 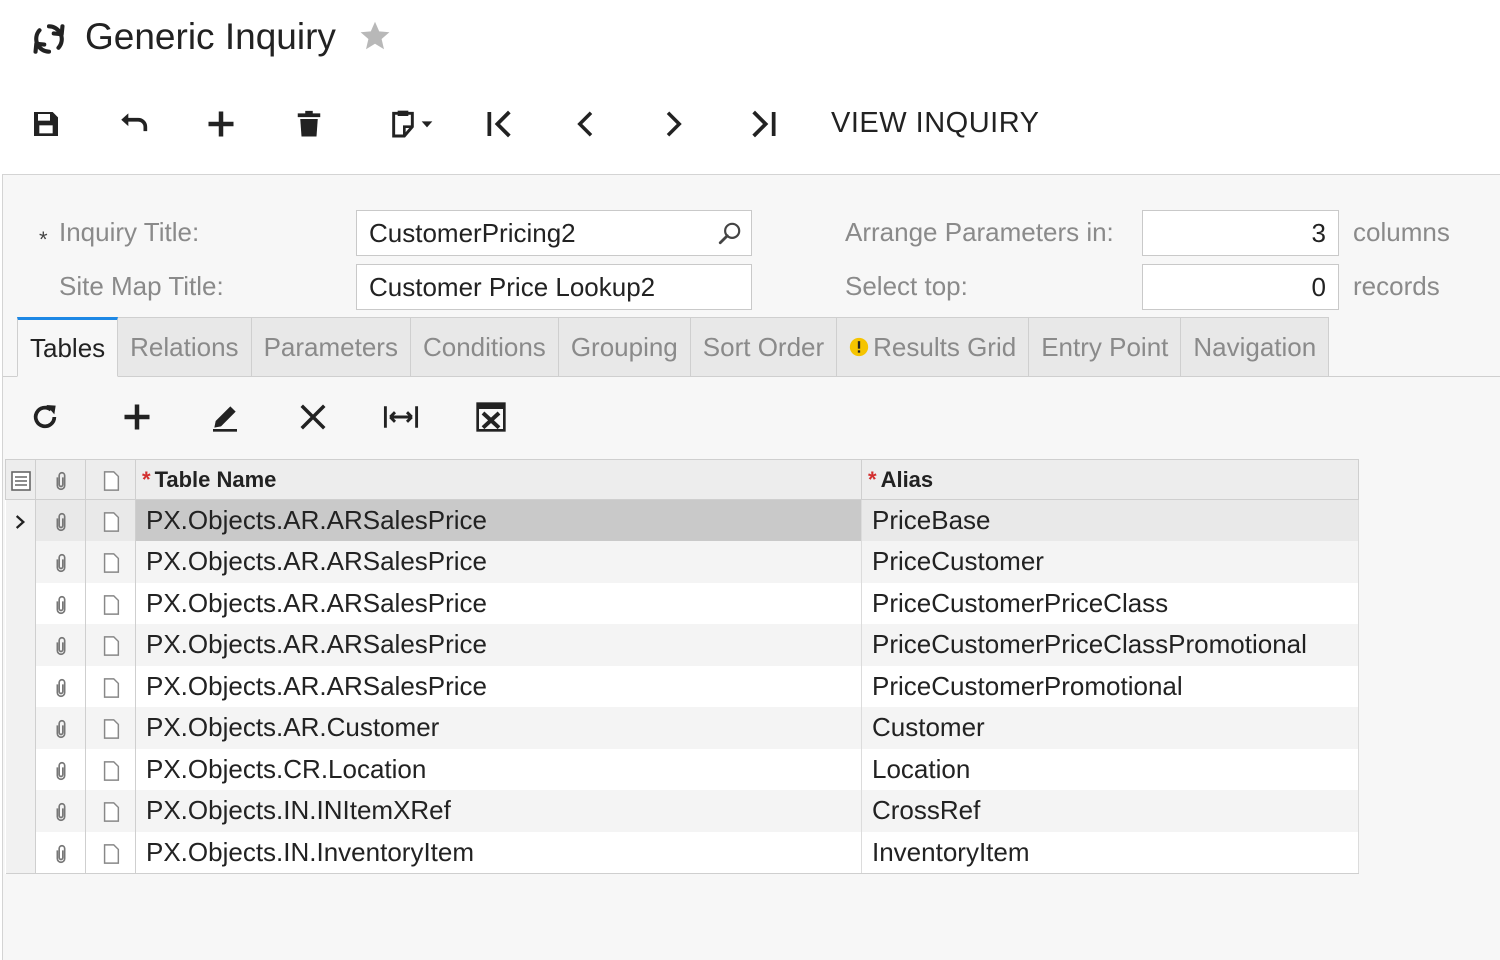 I want to click on grid-toolbar, so click(x=751, y=415).